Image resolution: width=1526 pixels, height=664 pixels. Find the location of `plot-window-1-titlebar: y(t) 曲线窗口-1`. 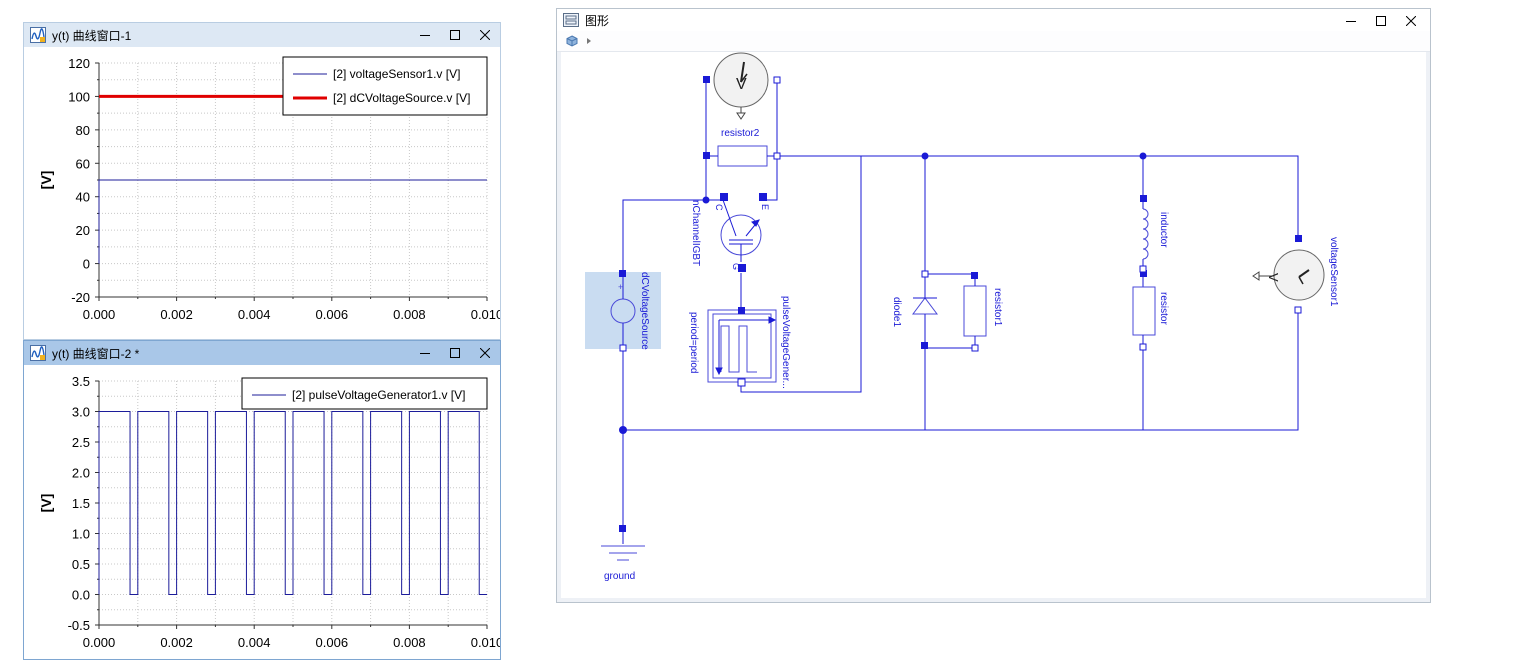

plot-window-1-titlebar: y(t) 曲线窗口-1 is located at coordinates (262, 35).